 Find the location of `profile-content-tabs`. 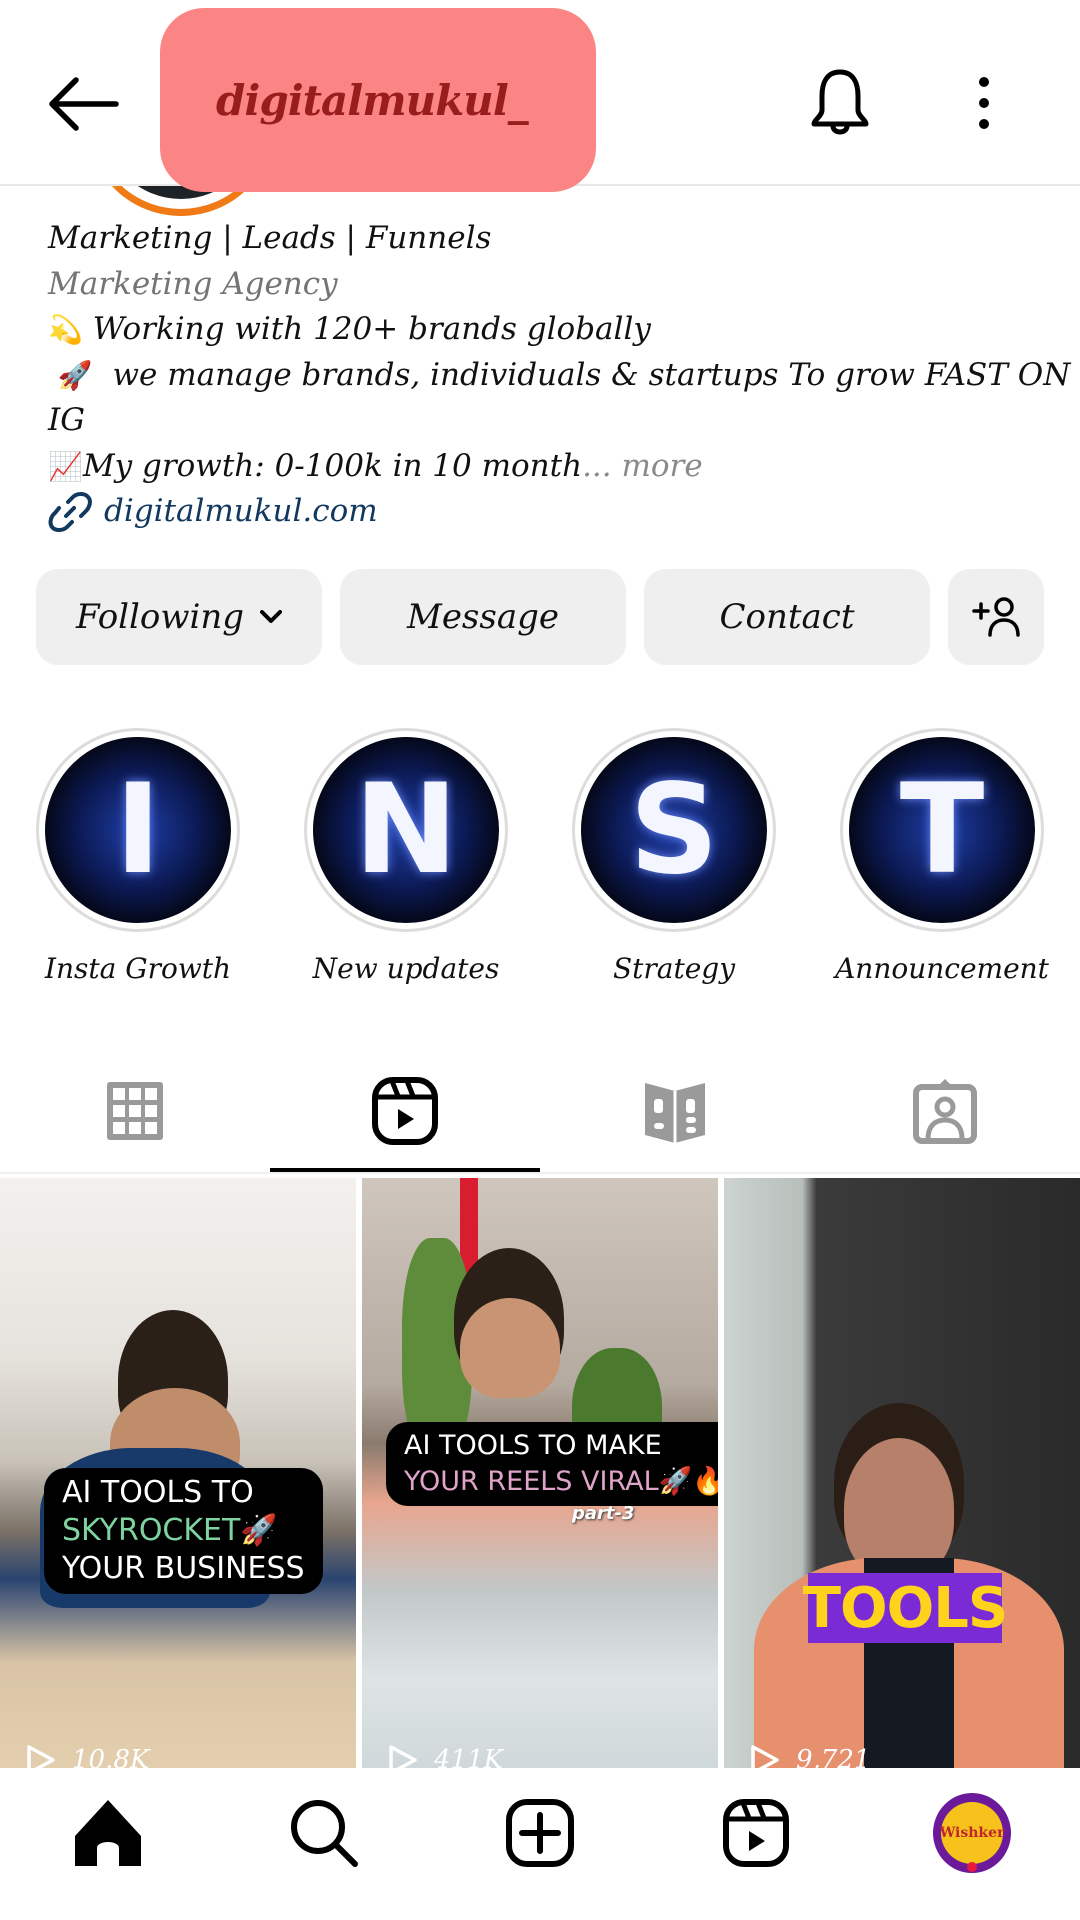

profile-content-tabs is located at coordinates (540, 1111).